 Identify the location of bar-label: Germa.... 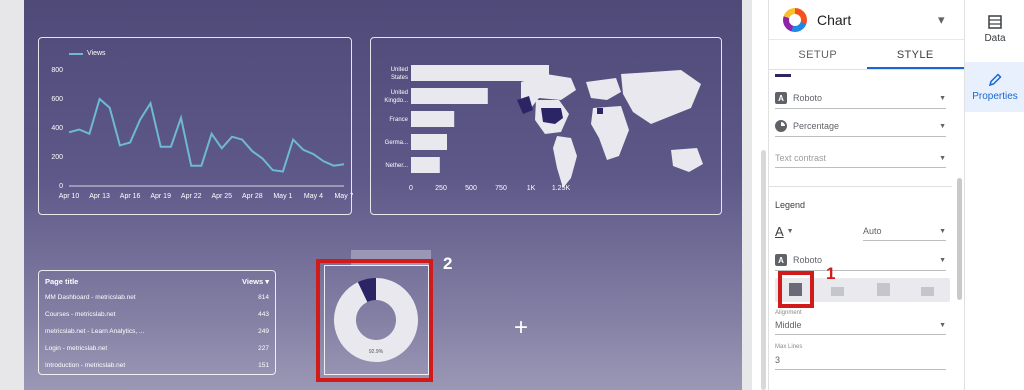
(397, 143).